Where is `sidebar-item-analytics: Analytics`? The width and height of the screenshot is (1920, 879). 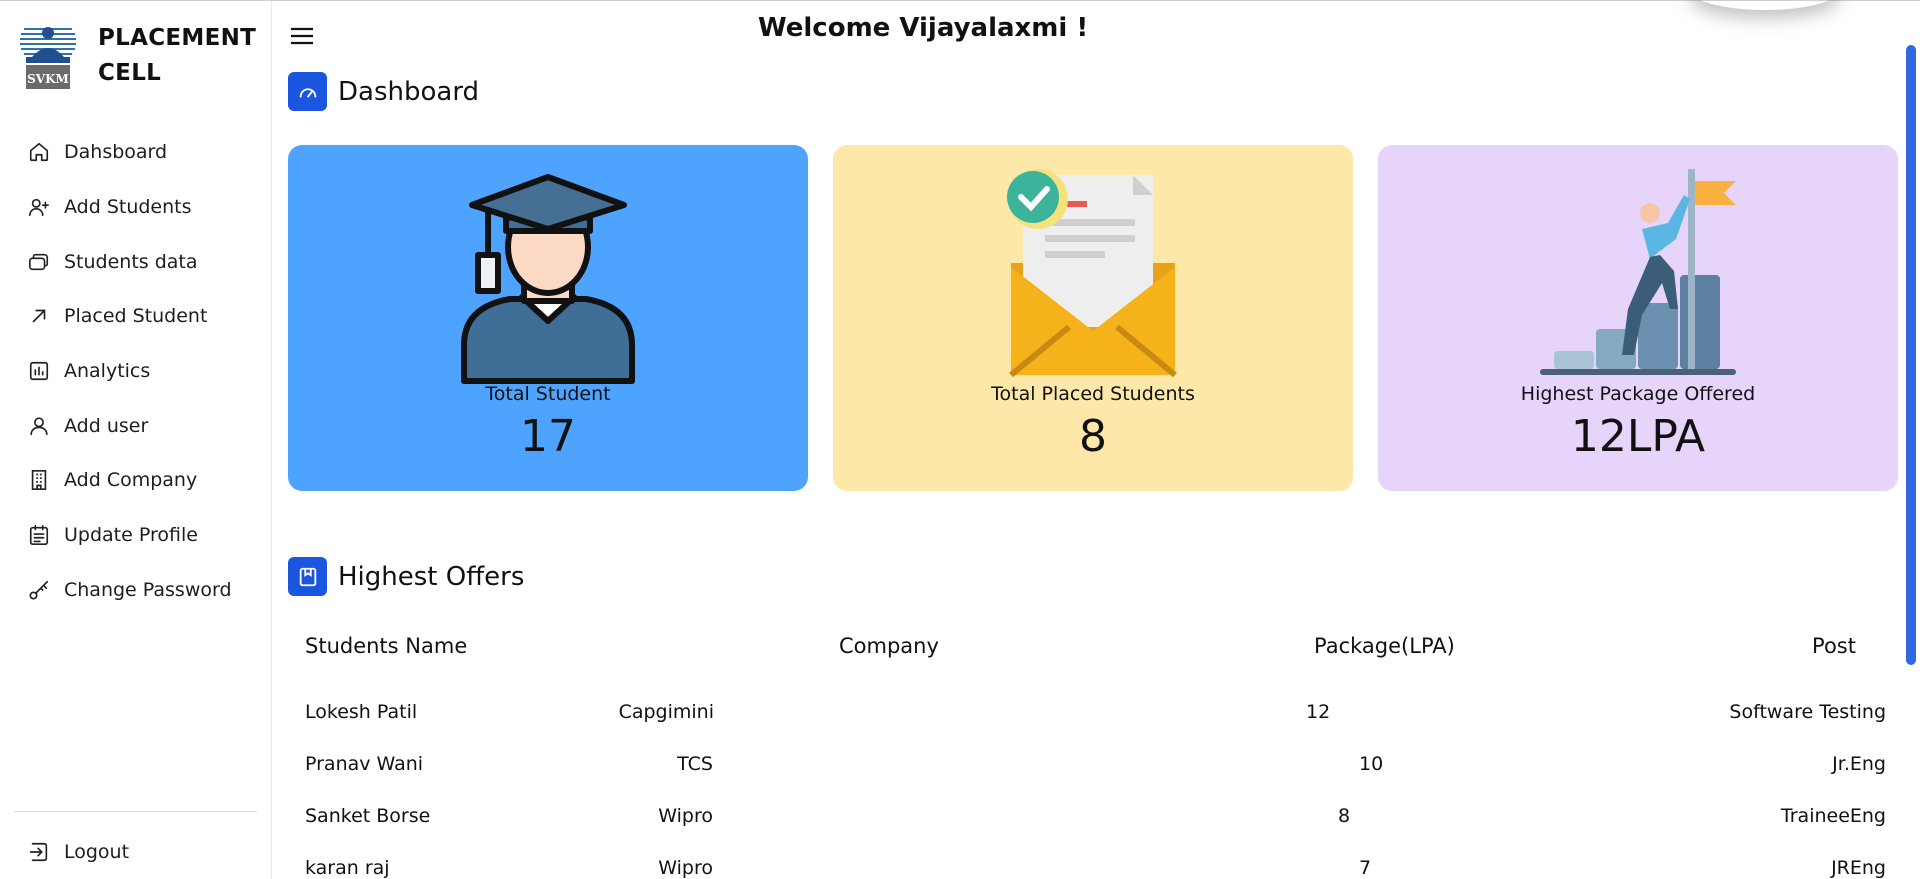 sidebar-item-analytics: Analytics is located at coordinates (136, 371).